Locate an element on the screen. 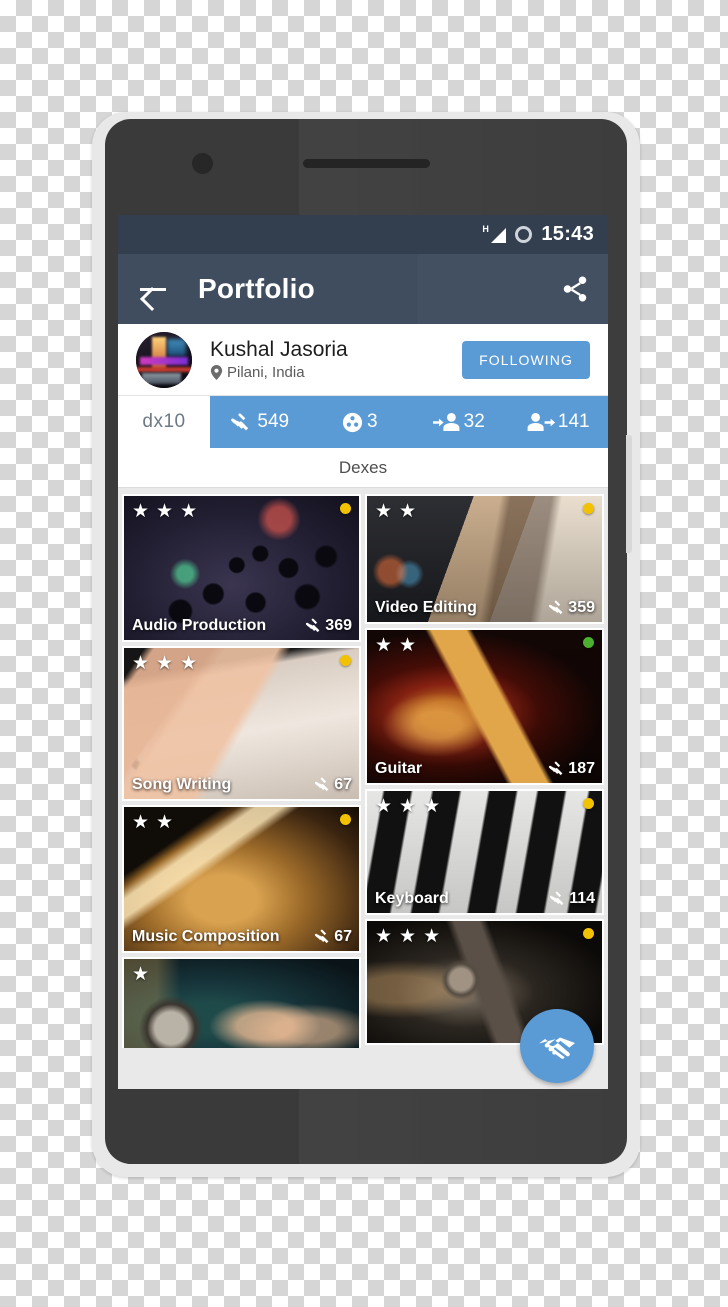  tab-dexes: 3 is located at coordinates (360, 422).